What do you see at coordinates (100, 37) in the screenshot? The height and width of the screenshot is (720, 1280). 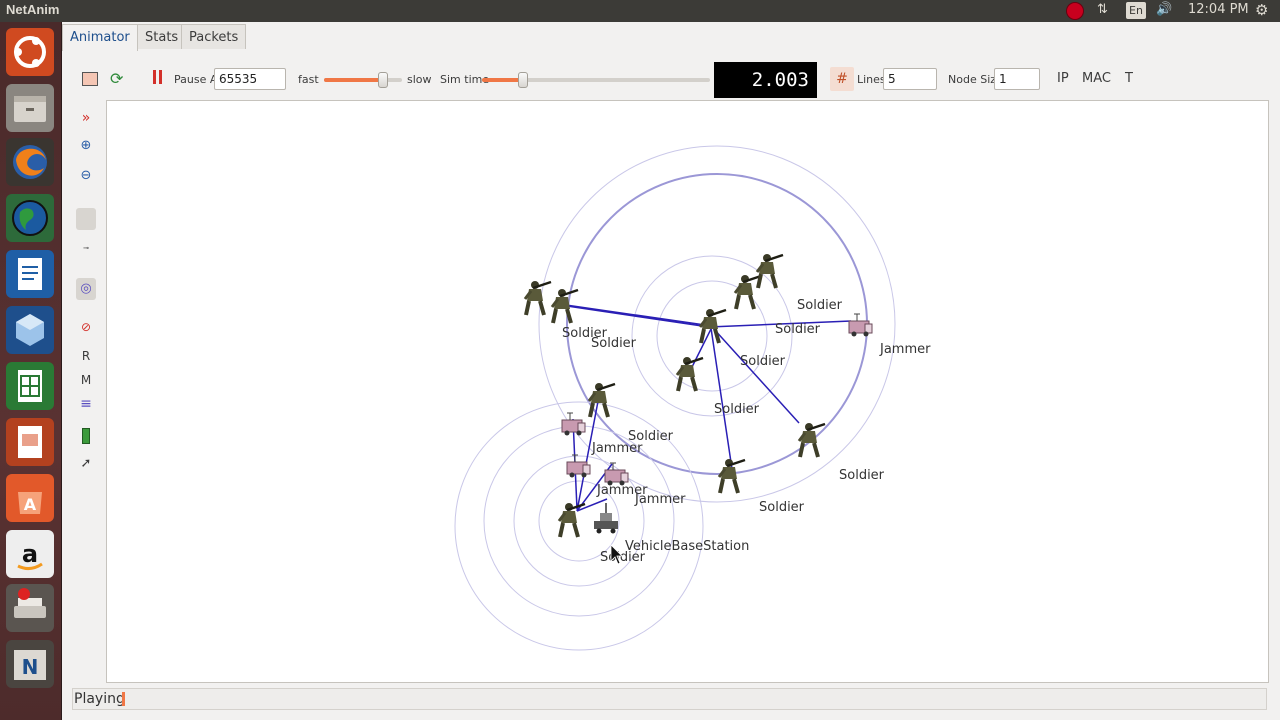 I see `tab-animator: Animator` at bounding box center [100, 37].